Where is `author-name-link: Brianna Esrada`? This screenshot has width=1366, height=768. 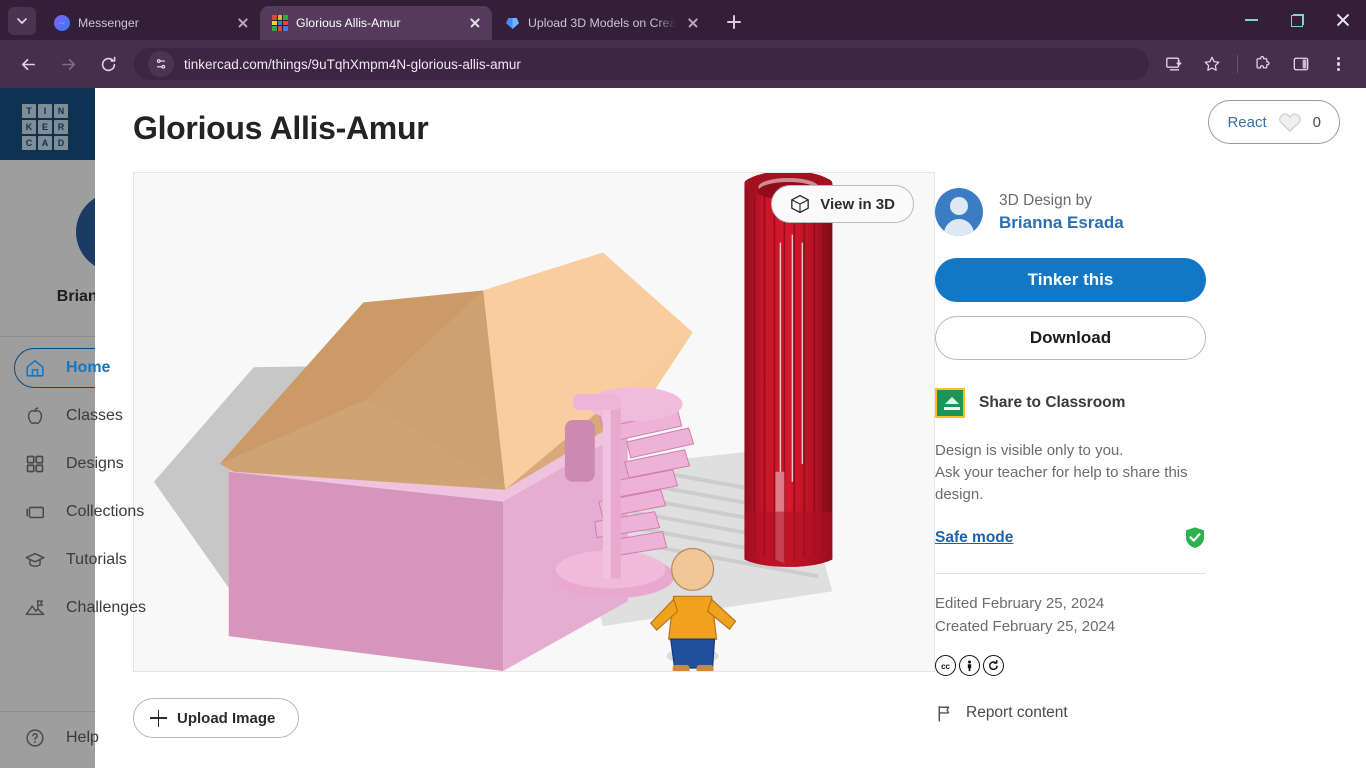
author-name-link: Brianna Esrada is located at coordinates (1061, 223).